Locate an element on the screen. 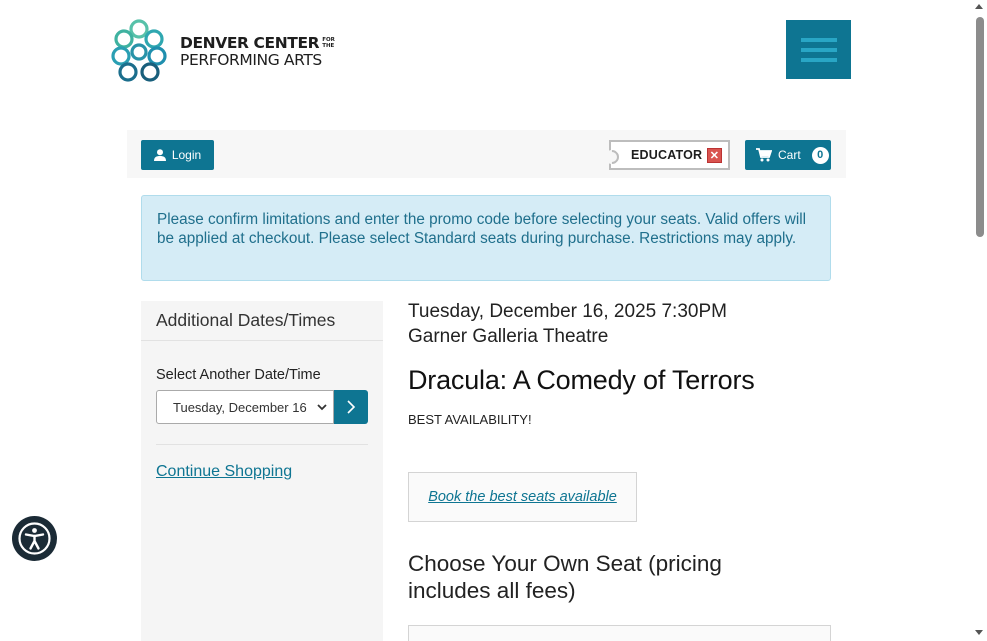  event-datetime: Tuesday, December 16, 2025 7:30PM is located at coordinates (567, 311).